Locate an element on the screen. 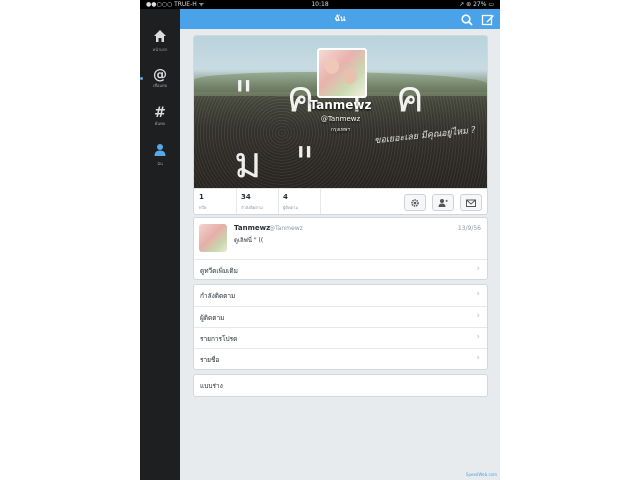 The image size is (640, 480). clock: 10:18 is located at coordinates (320, 4).